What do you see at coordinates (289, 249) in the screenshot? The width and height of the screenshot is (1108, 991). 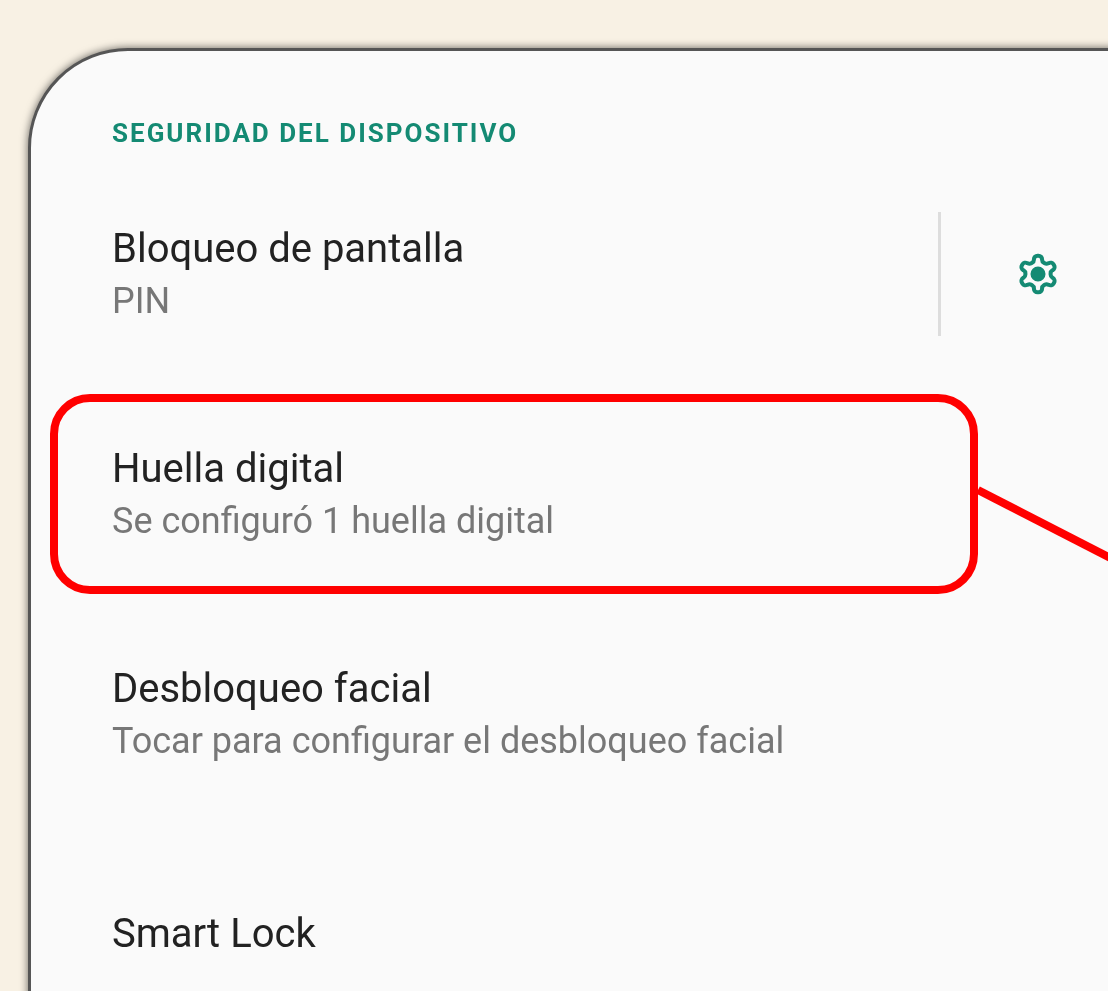 I see `row-title: Bloqueo de pantalla` at bounding box center [289, 249].